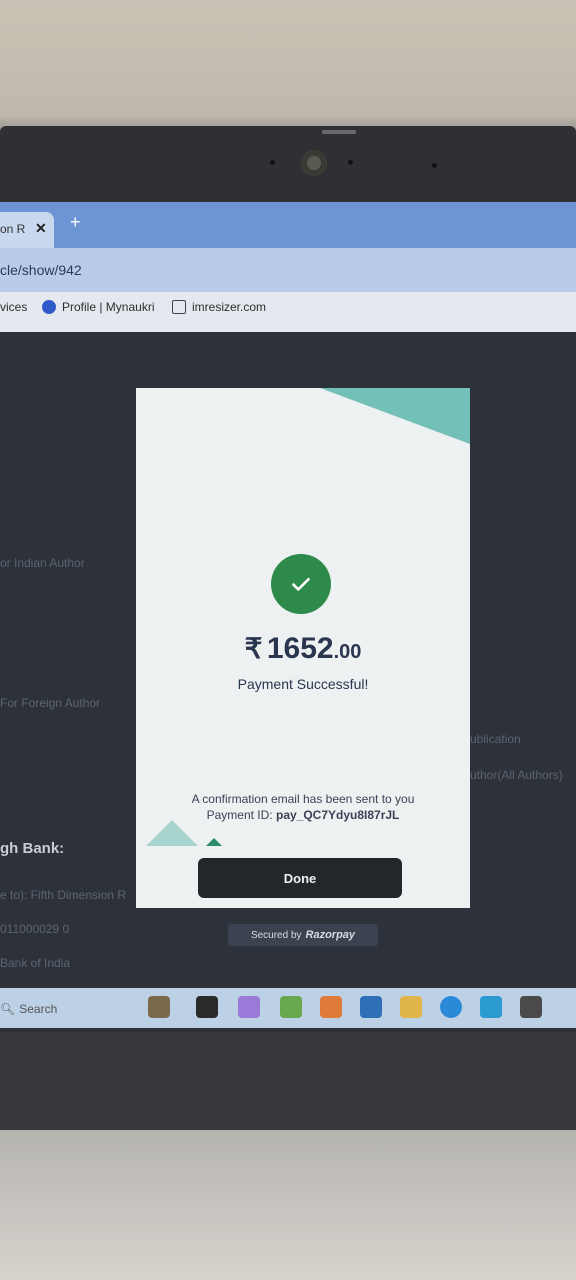 Image resolution: width=576 pixels, height=1280 pixels. What do you see at coordinates (35, 963) in the screenshot?
I see `background-text: Bank of India` at bounding box center [35, 963].